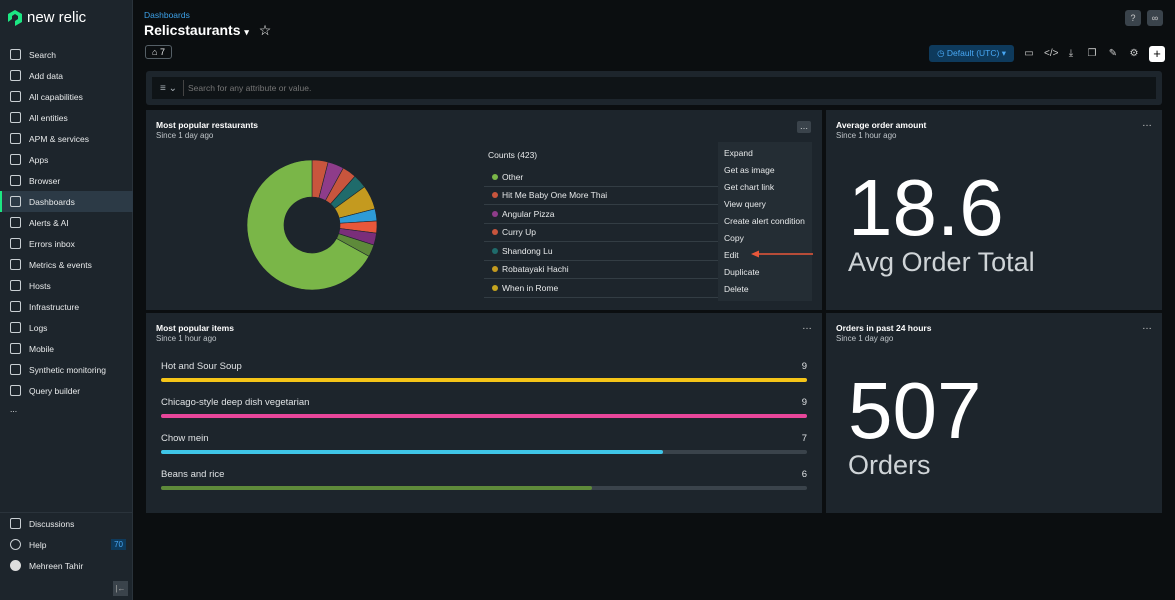 This screenshot has width=1175, height=600. I want to click on sidebar-item-help: Help 70, so click(66, 544).